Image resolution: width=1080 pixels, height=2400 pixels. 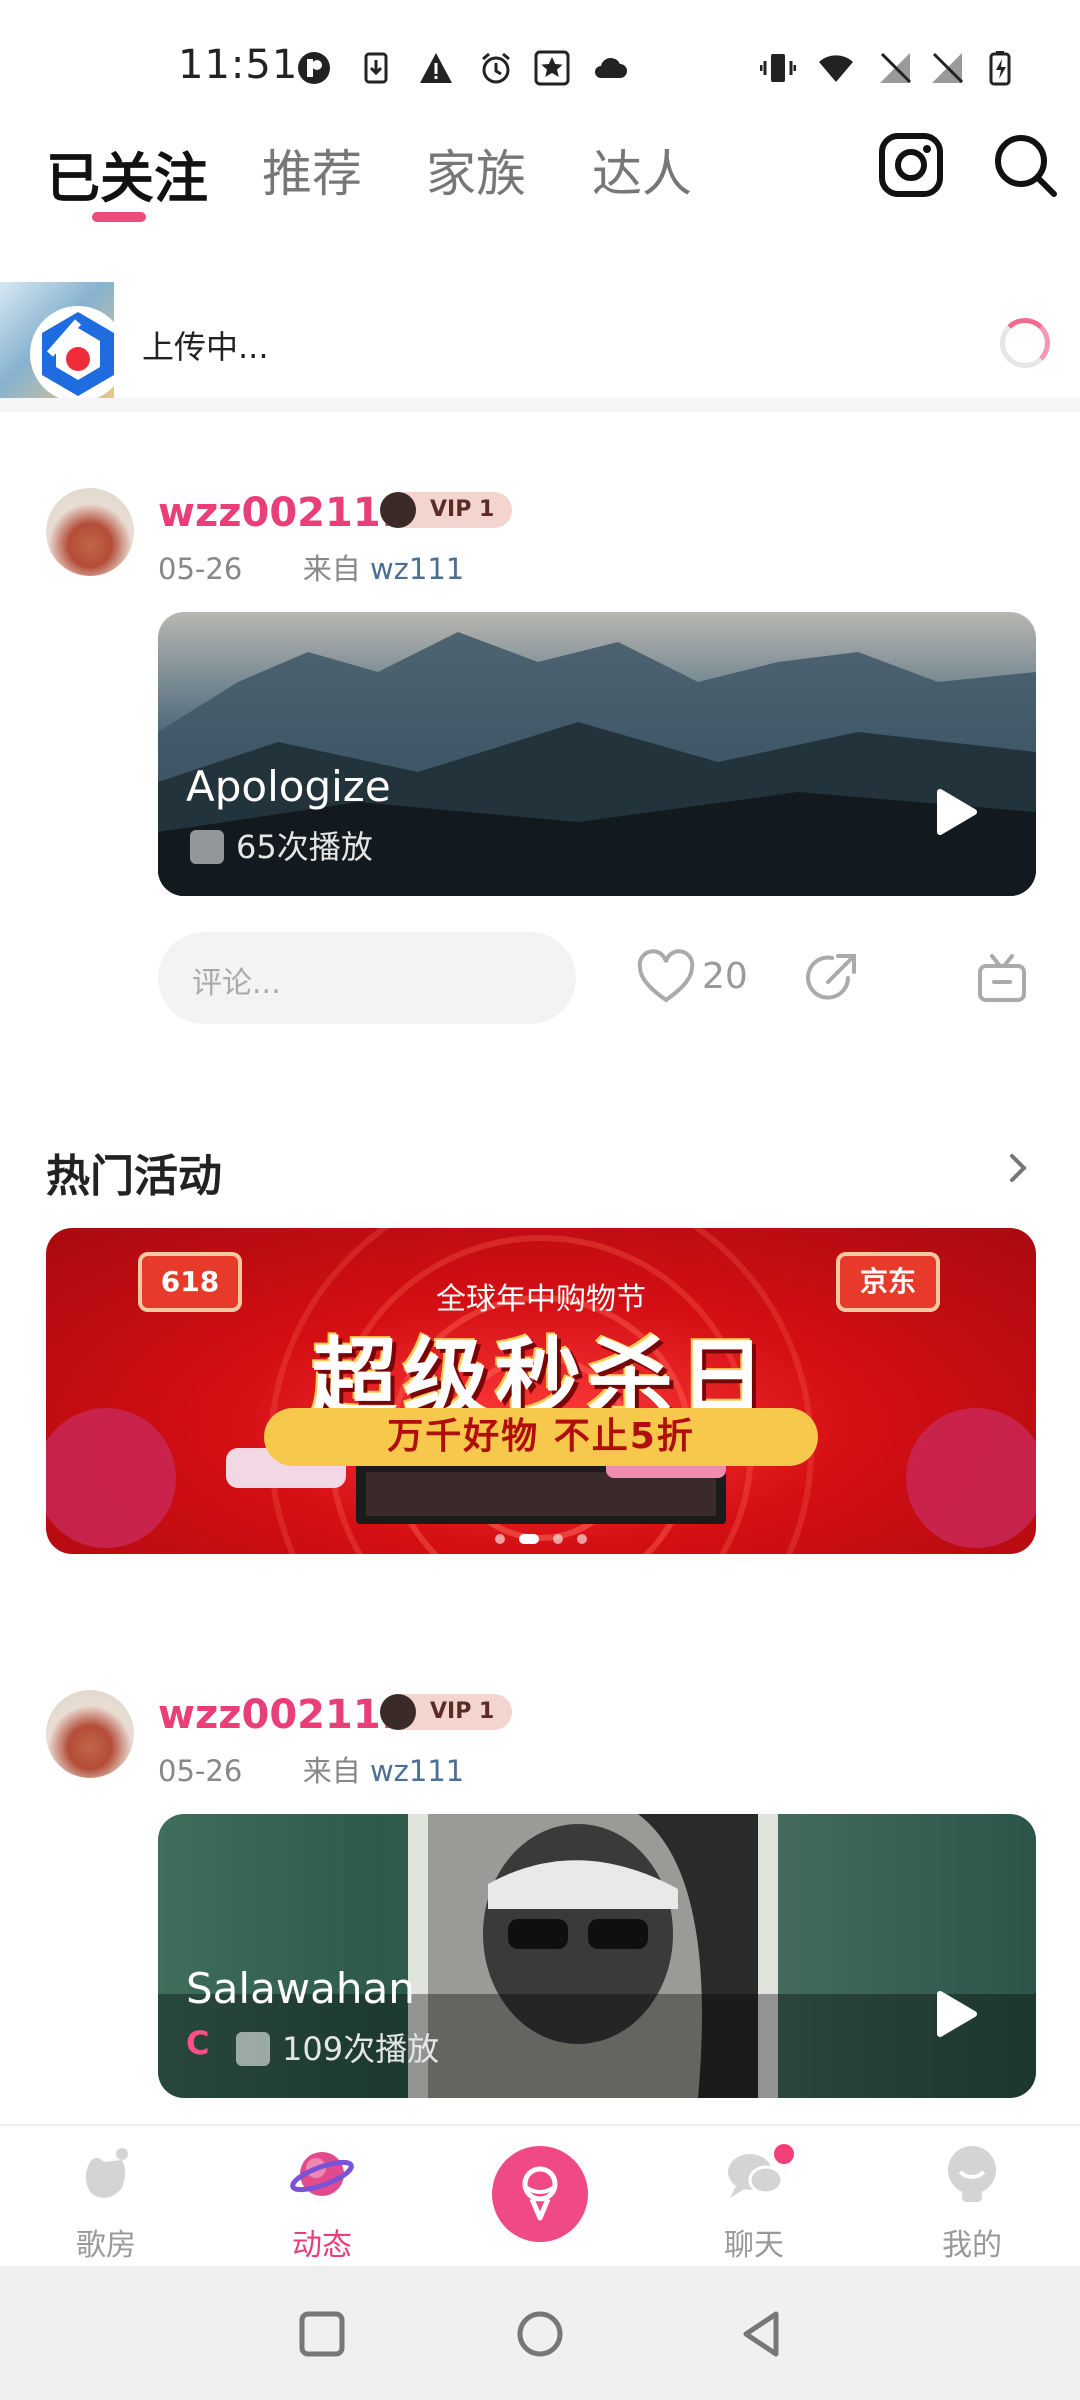 I want to click on microphone-icon, so click(x=540, y=2193).